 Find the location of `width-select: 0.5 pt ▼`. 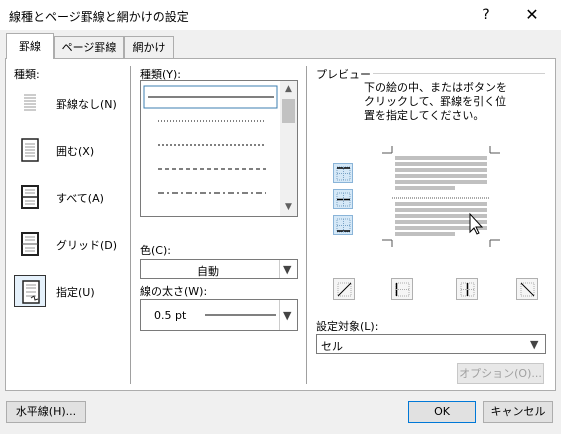

width-select: 0.5 pt ▼ is located at coordinates (219, 315).